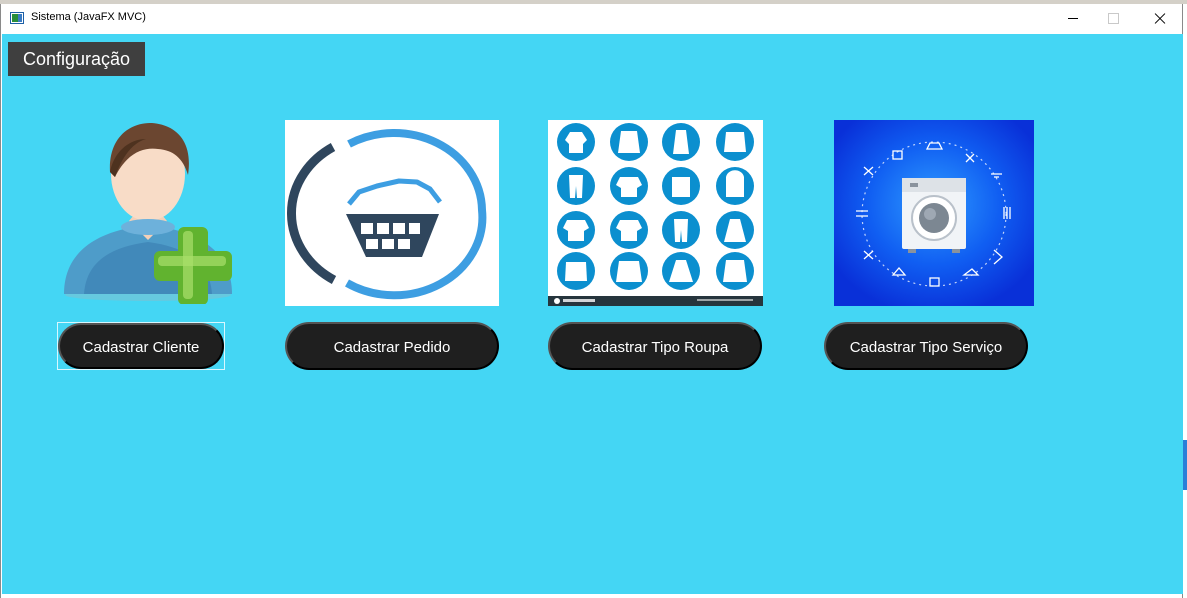 This screenshot has height=598, width=1187. What do you see at coordinates (149, 209) in the screenshot?
I see `user-add-icon` at bounding box center [149, 209].